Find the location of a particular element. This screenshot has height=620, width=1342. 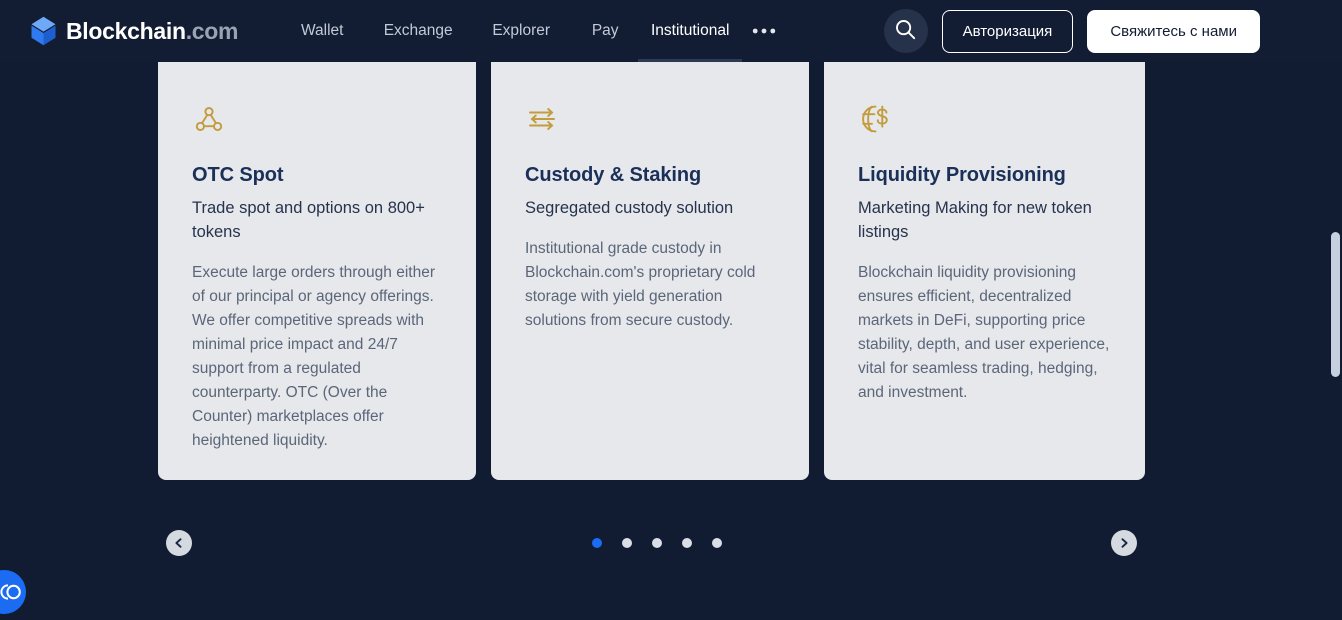

carousel-dots is located at coordinates (657, 543).